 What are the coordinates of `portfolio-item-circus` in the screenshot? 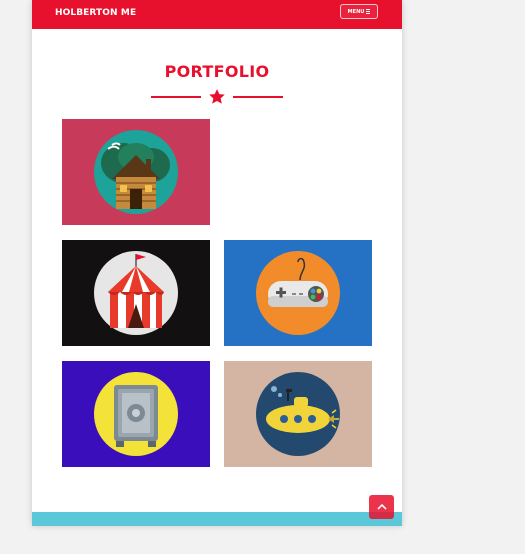 It's located at (136, 293).